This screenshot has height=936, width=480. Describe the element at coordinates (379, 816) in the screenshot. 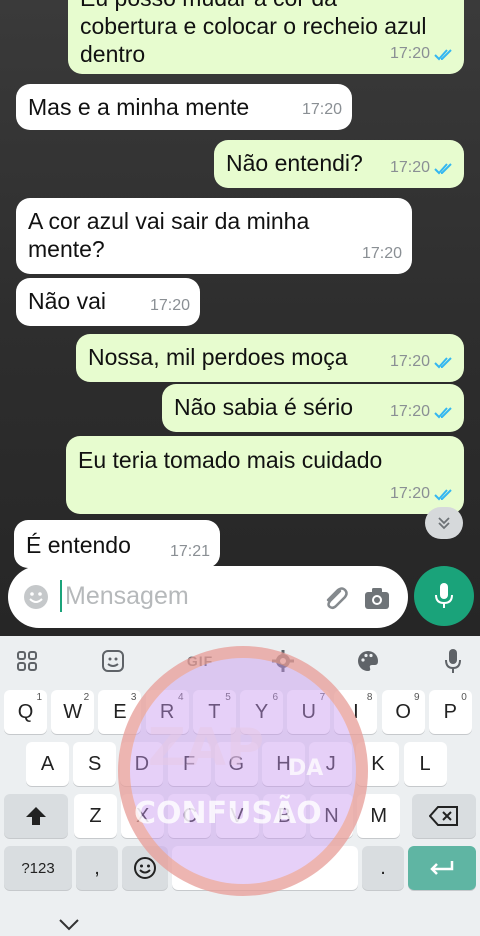

I see `key-m: M` at that location.